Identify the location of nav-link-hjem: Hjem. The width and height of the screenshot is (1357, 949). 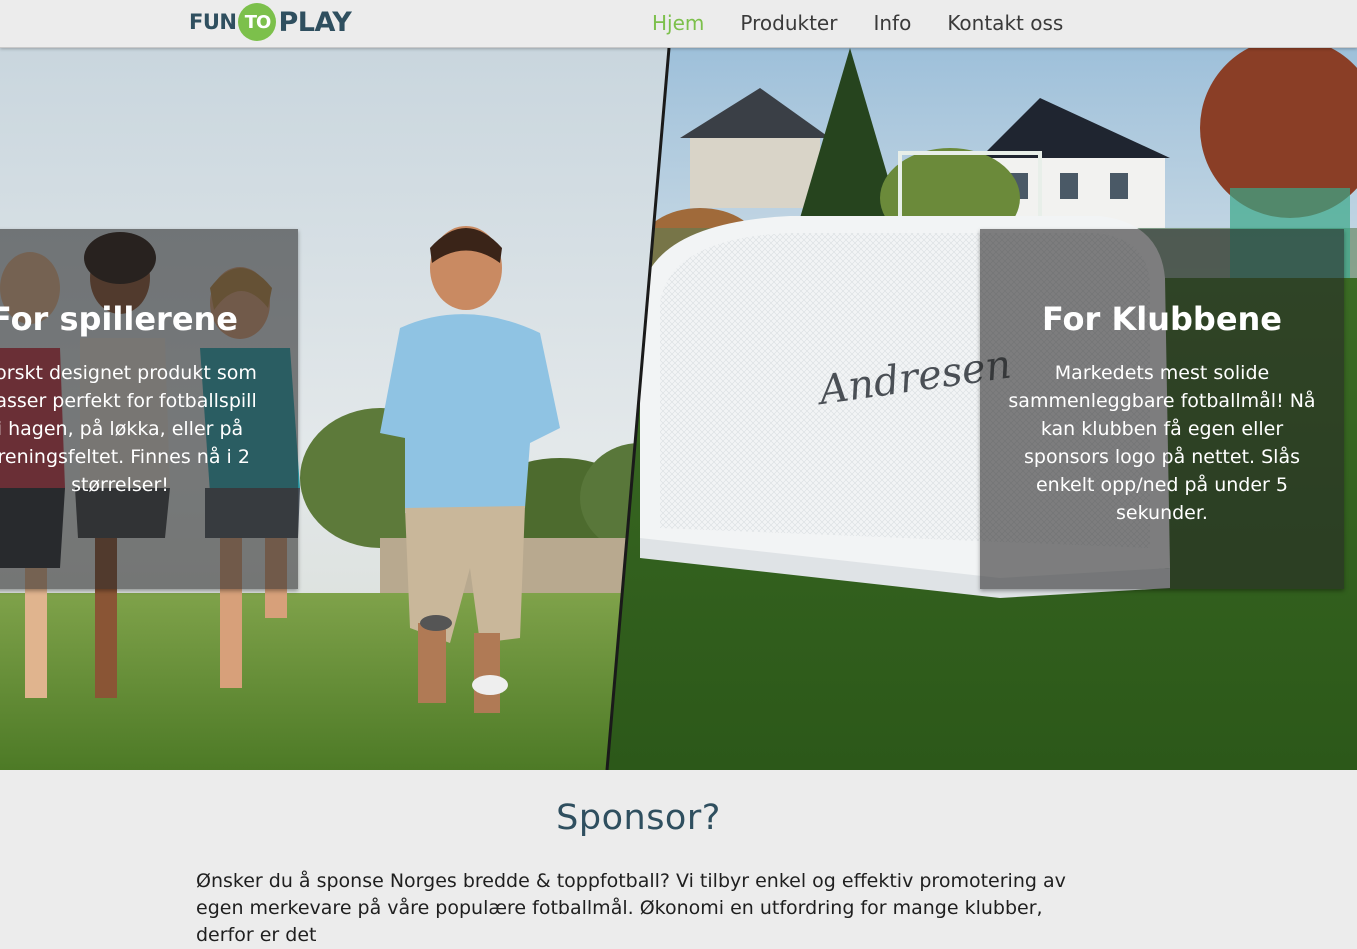
(678, 23).